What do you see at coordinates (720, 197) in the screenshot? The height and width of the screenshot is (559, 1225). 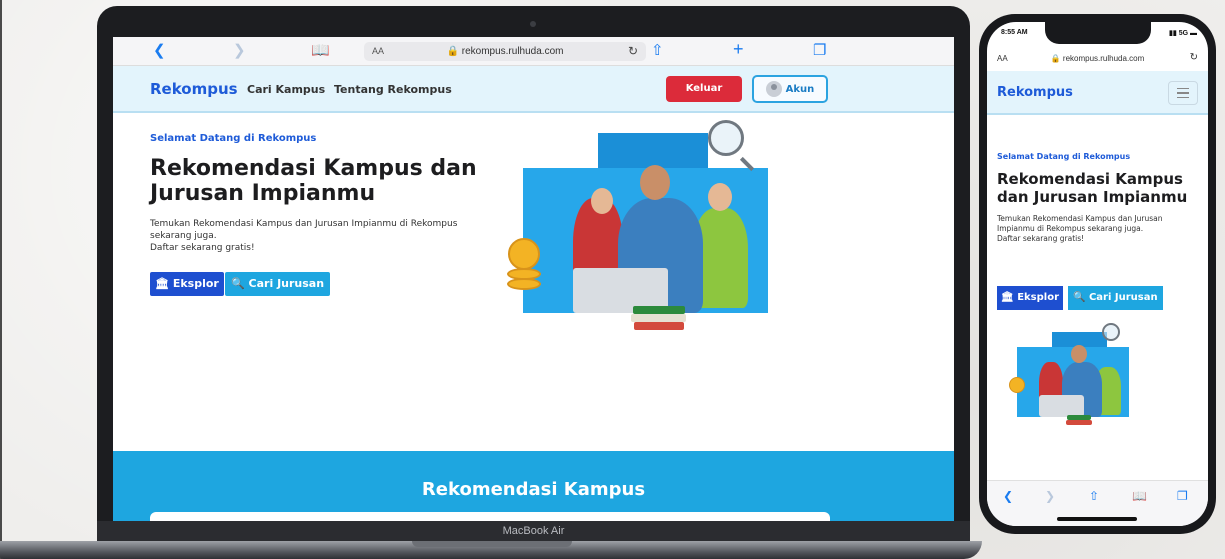 I see `face-right` at bounding box center [720, 197].